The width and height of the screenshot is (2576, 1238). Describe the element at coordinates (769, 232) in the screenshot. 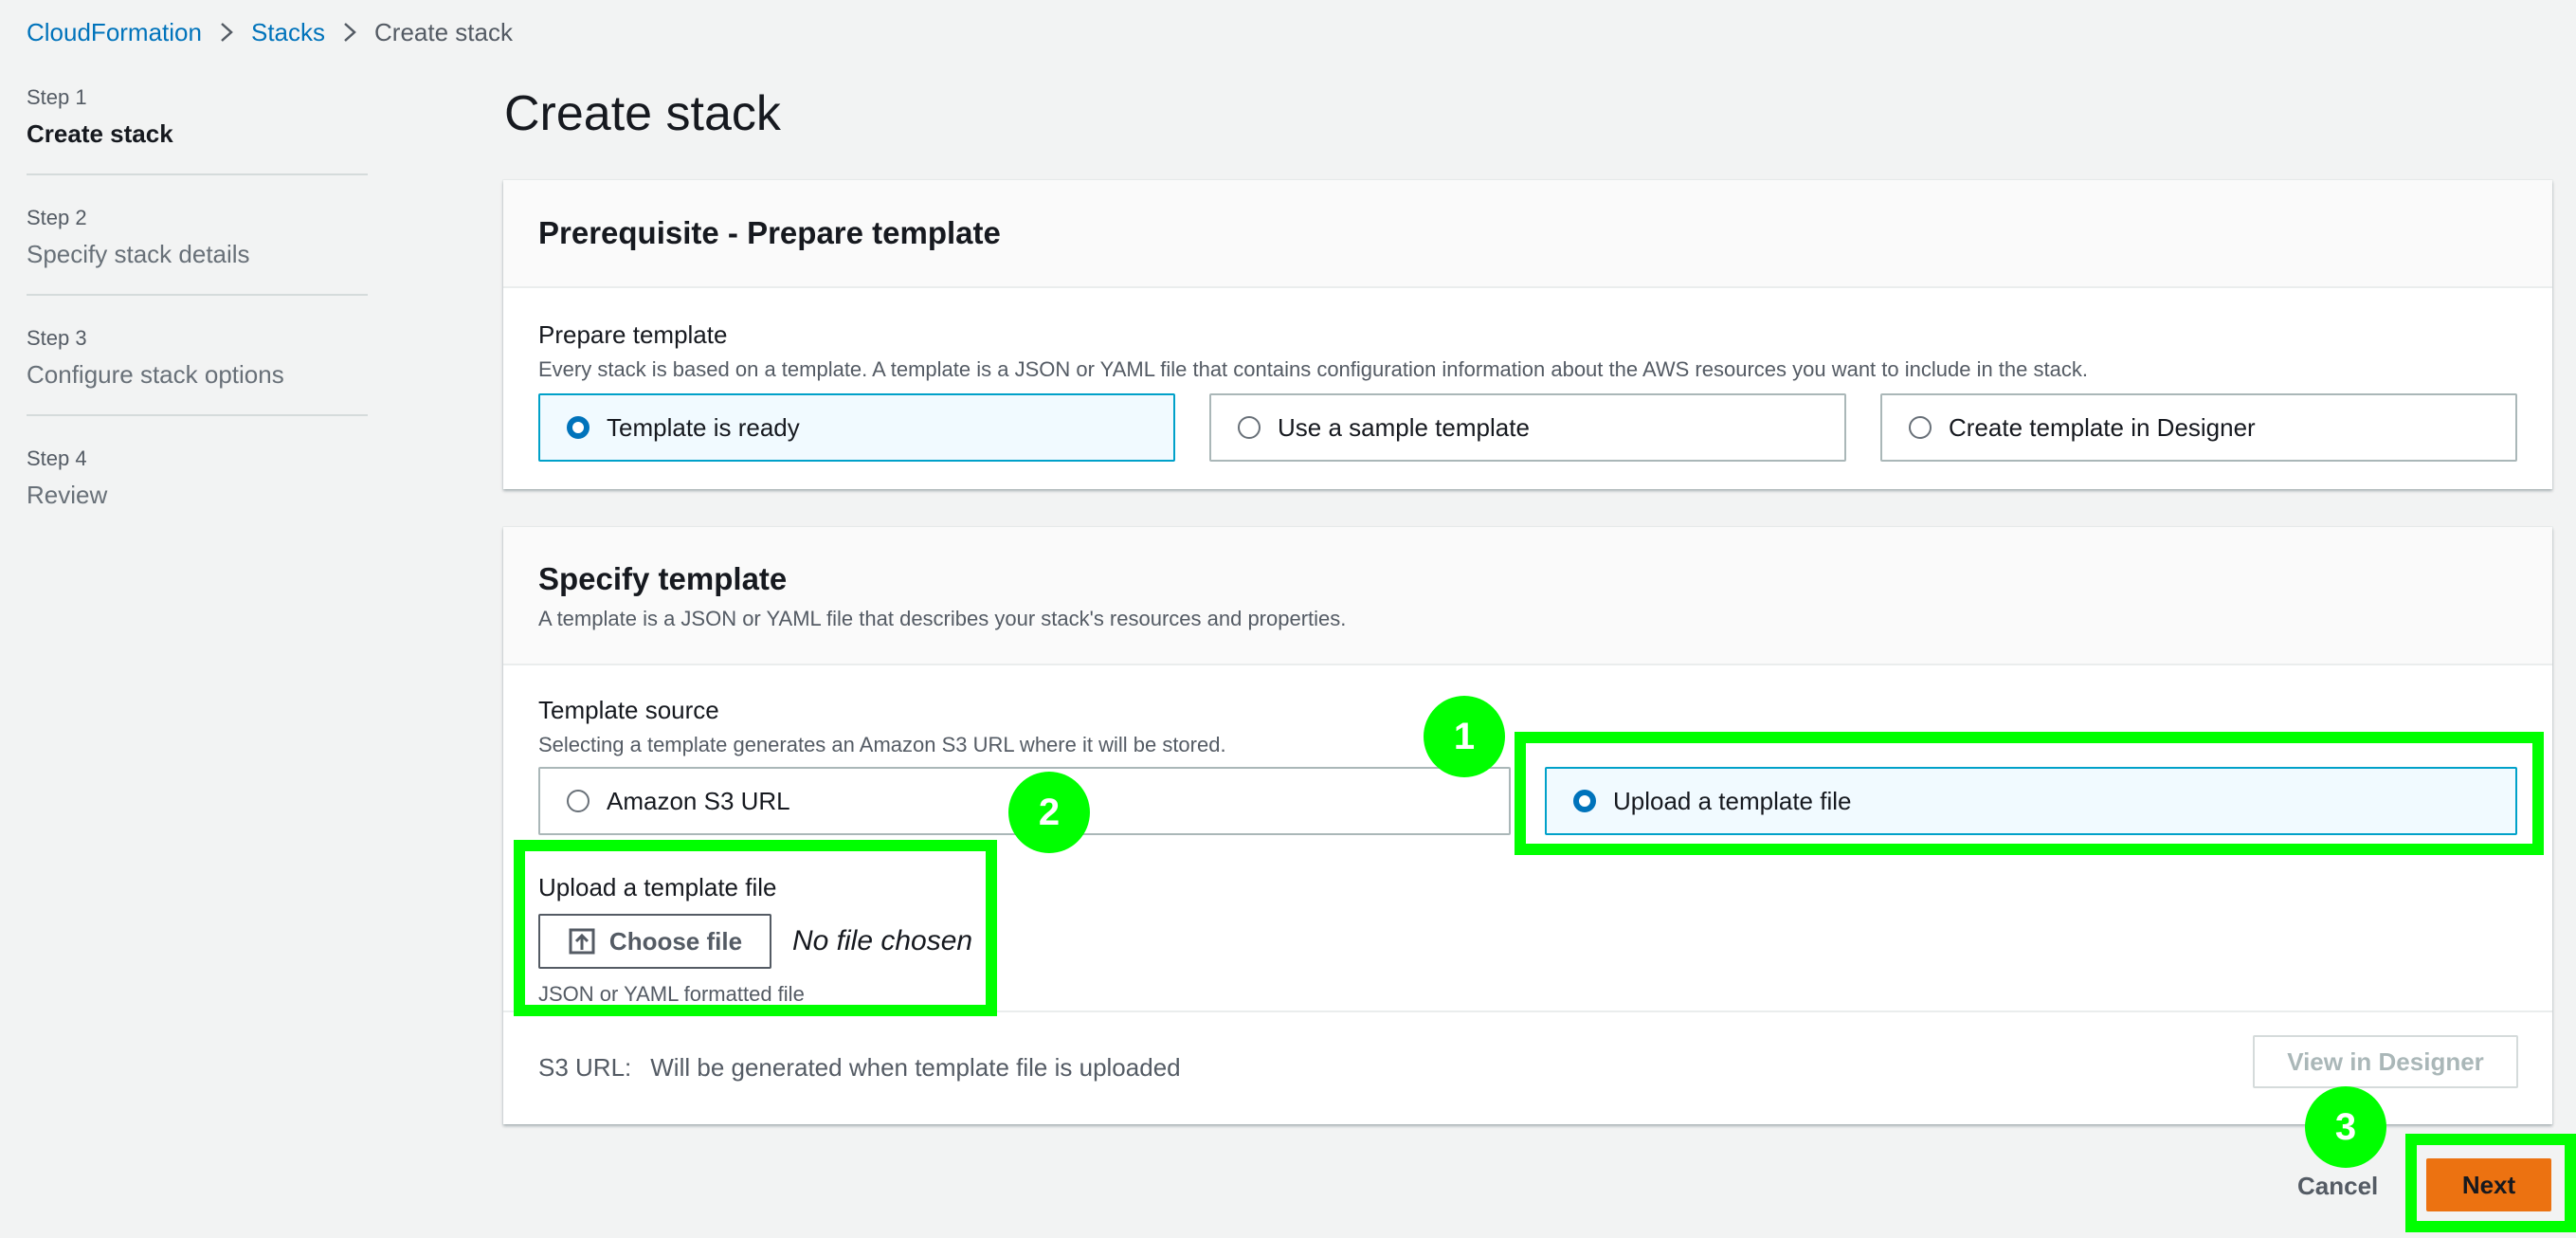

I see `panel-title: Prerequisite - Prepare template` at that location.